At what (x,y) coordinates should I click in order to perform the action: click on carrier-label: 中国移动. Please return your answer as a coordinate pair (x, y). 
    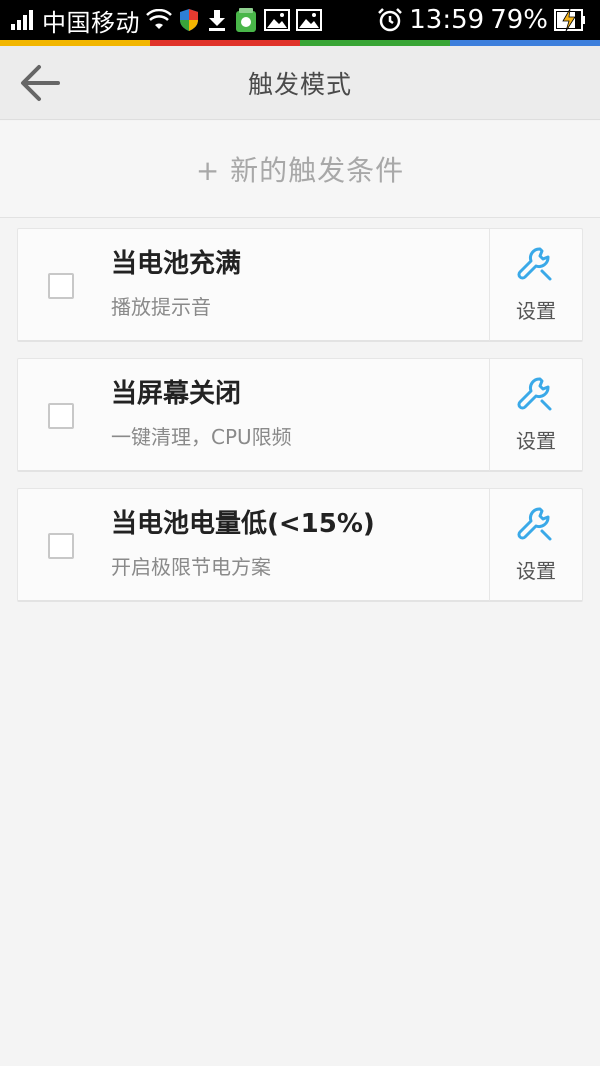
    Looking at the image, I should click on (91, 22).